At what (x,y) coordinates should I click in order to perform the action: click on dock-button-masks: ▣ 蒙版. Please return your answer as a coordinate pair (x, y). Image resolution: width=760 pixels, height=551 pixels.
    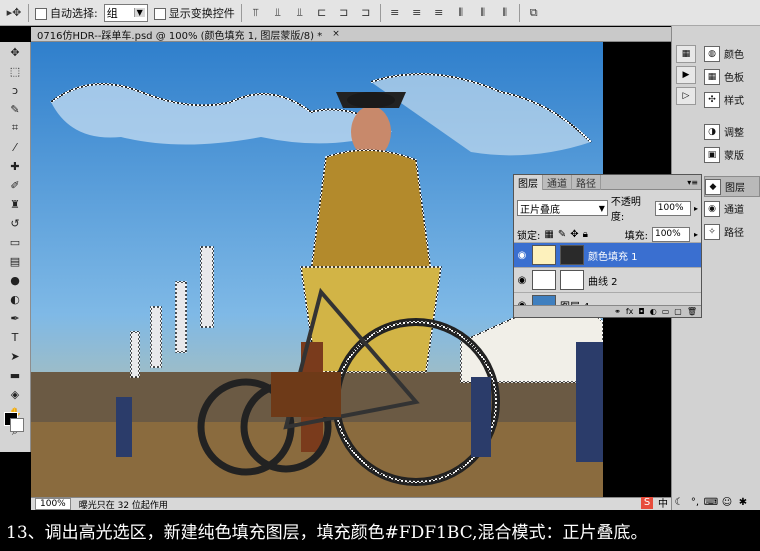
    Looking at the image, I should click on (731, 154).